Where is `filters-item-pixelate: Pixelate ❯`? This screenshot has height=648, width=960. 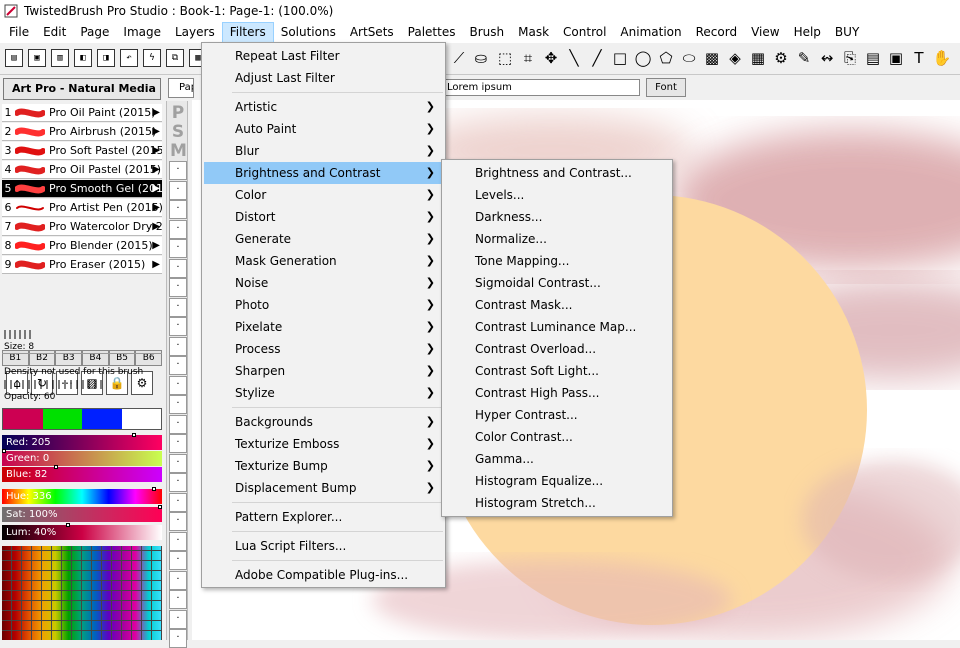
filters-item-pixelate: Pixelate ❯ is located at coordinates (323, 327).